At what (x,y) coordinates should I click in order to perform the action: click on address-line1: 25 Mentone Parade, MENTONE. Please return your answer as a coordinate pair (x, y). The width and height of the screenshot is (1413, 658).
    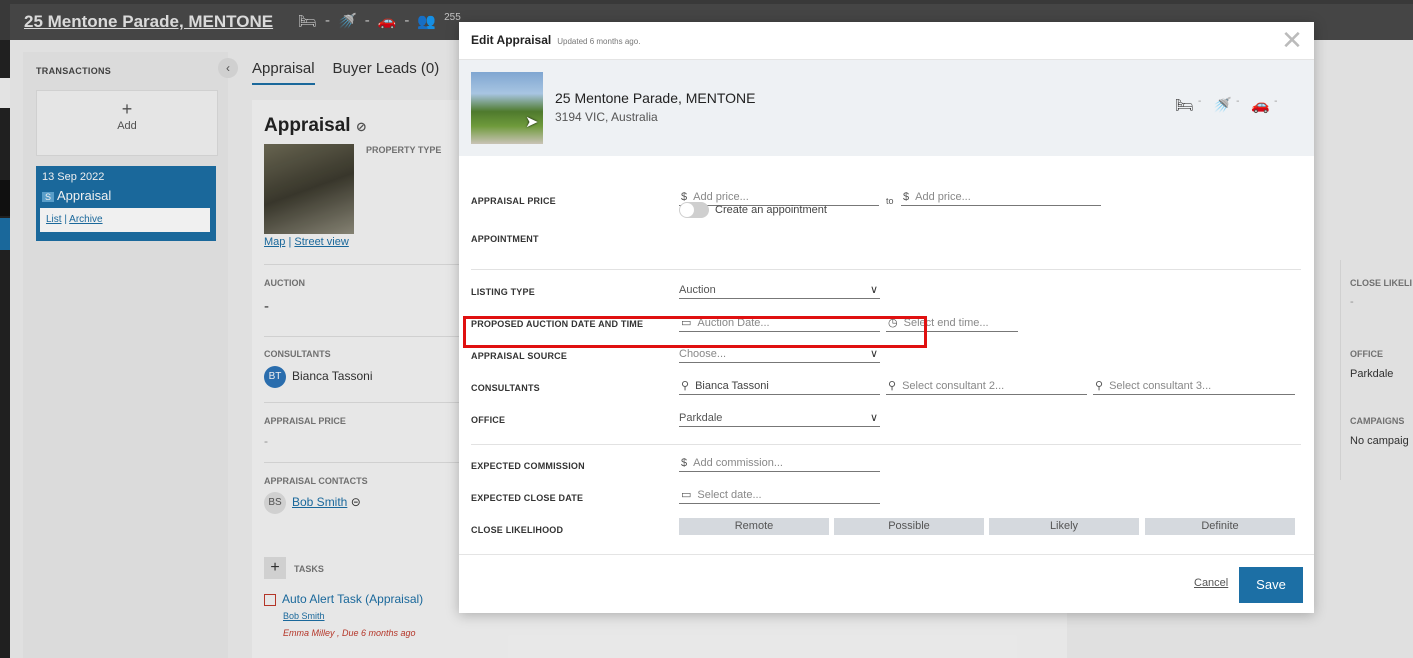
    Looking at the image, I should click on (655, 98).